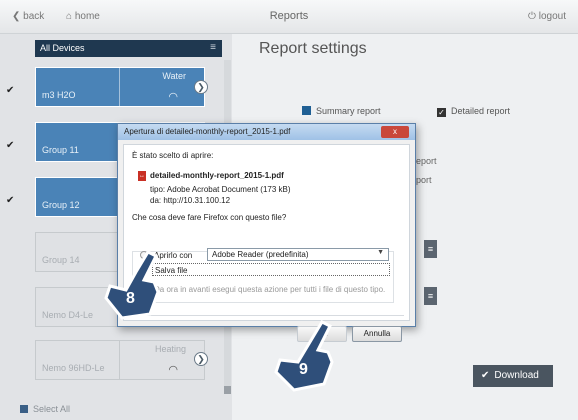 This screenshot has height=420, width=578. I want to click on step-9-label: 9, so click(303, 369).